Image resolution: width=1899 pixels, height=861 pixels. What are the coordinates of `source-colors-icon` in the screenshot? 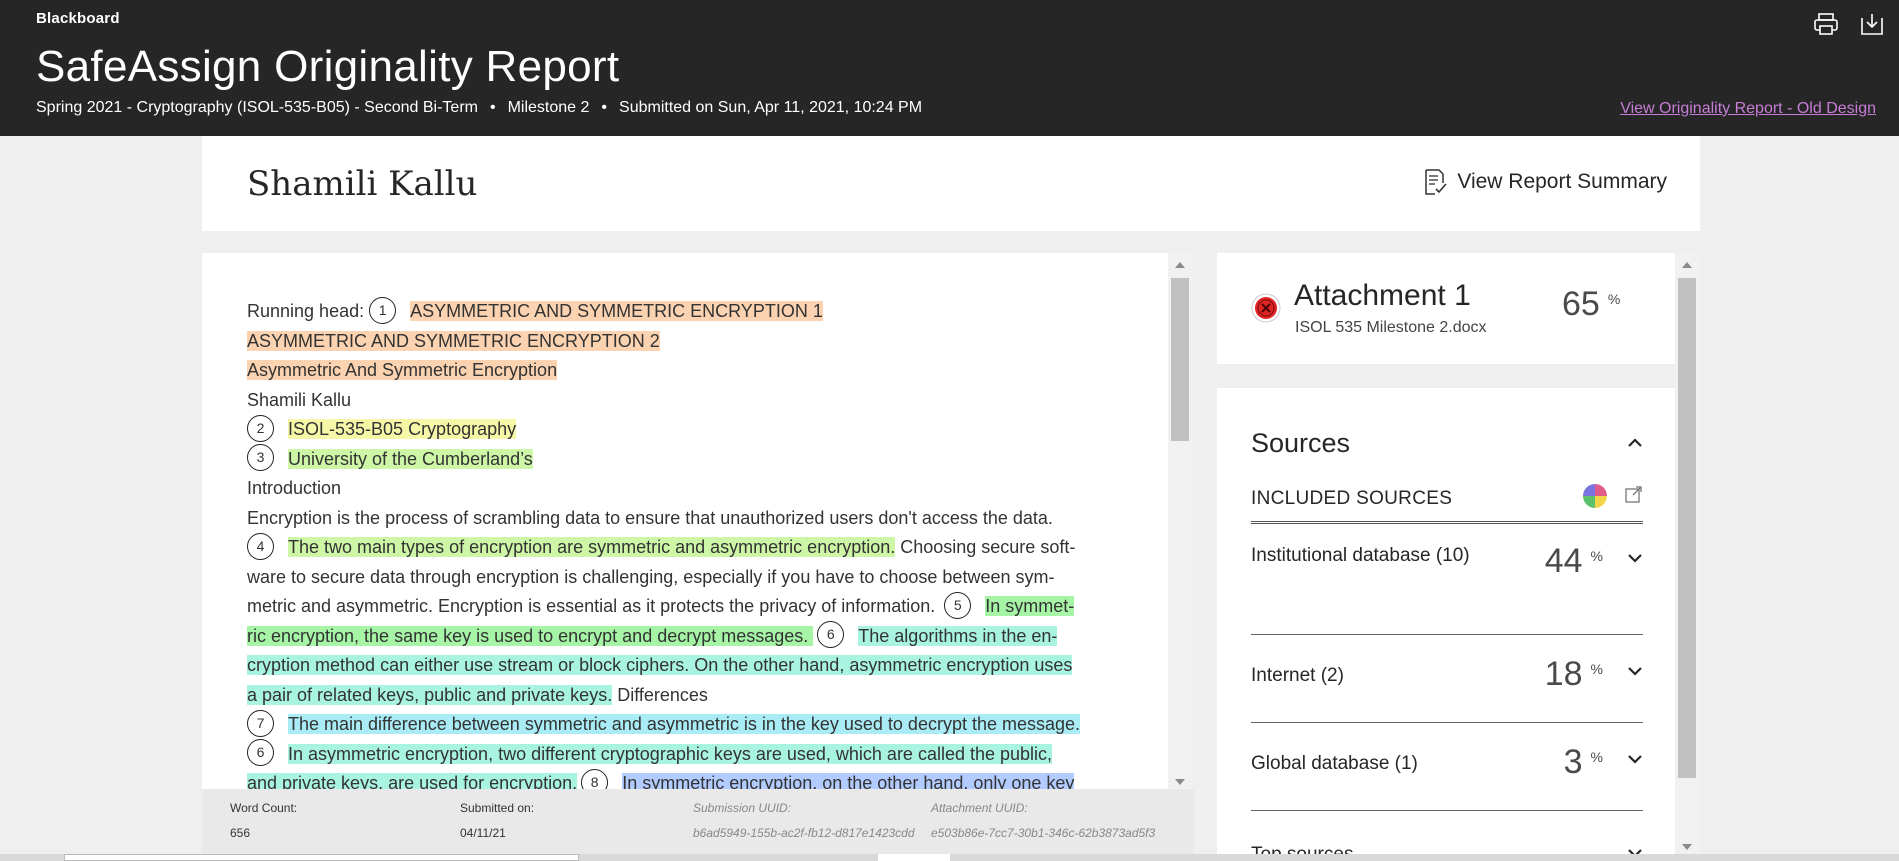 It's located at (1595, 496).